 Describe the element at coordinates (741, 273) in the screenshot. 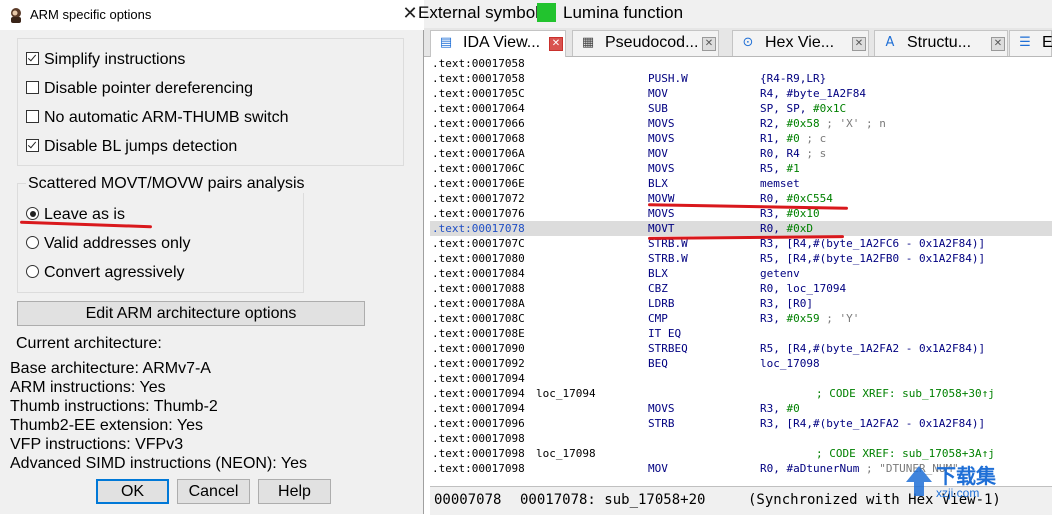

I see `code-line: .text:00017084 BLX getenv` at that location.